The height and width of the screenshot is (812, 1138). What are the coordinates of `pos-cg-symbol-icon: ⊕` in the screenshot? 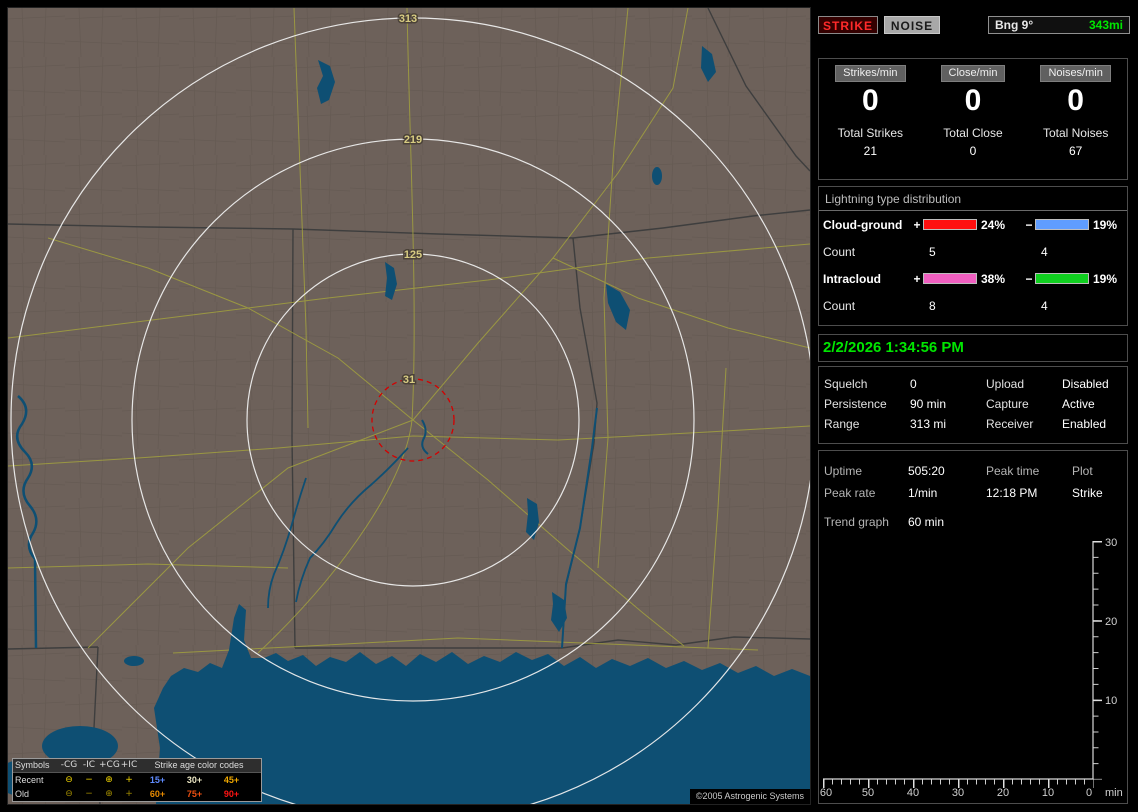 It's located at (109, 779).